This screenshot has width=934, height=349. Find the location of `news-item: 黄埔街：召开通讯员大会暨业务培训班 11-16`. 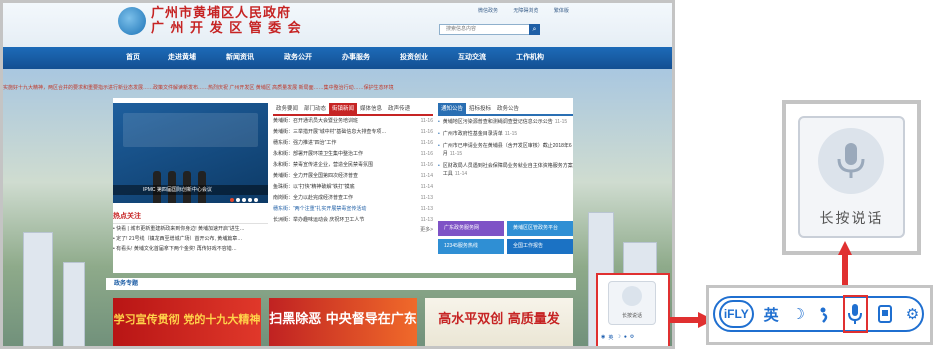

news-item: 黄埔街：召开通讯员大会暨业务培训班 11-16 is located at coordinates (353, 121).